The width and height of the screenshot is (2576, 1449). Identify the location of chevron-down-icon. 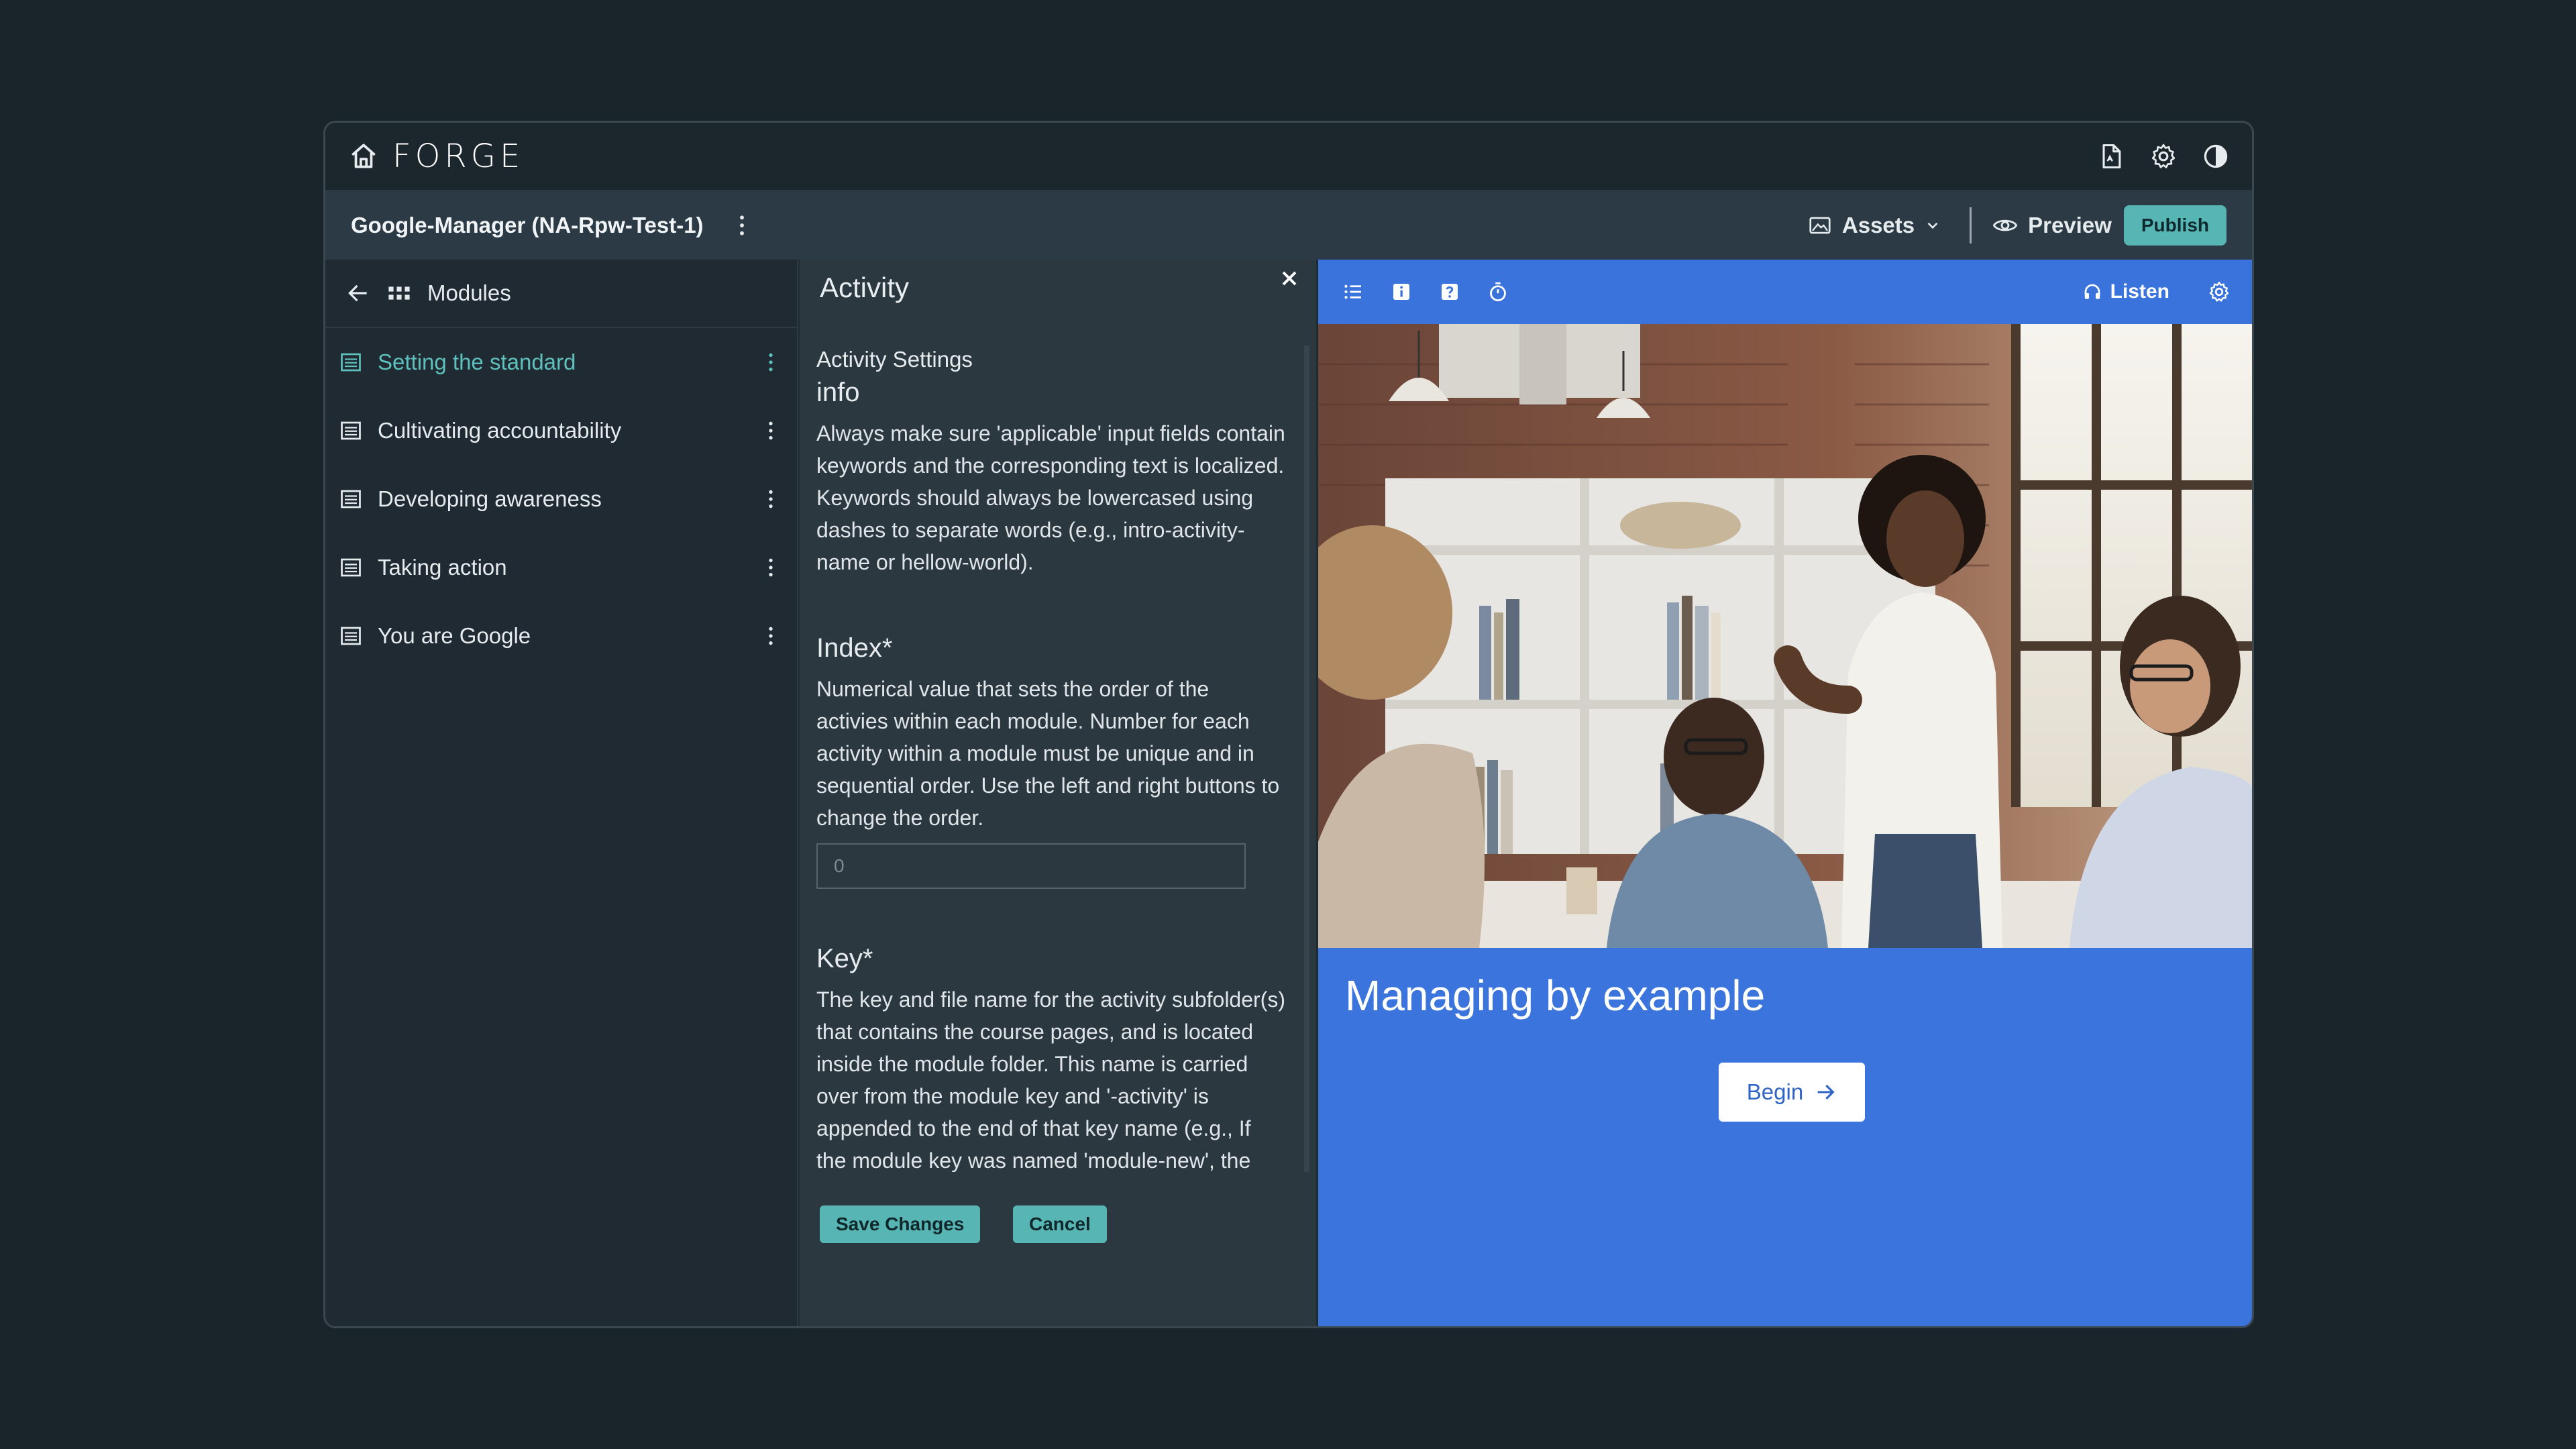
(1932, 225).